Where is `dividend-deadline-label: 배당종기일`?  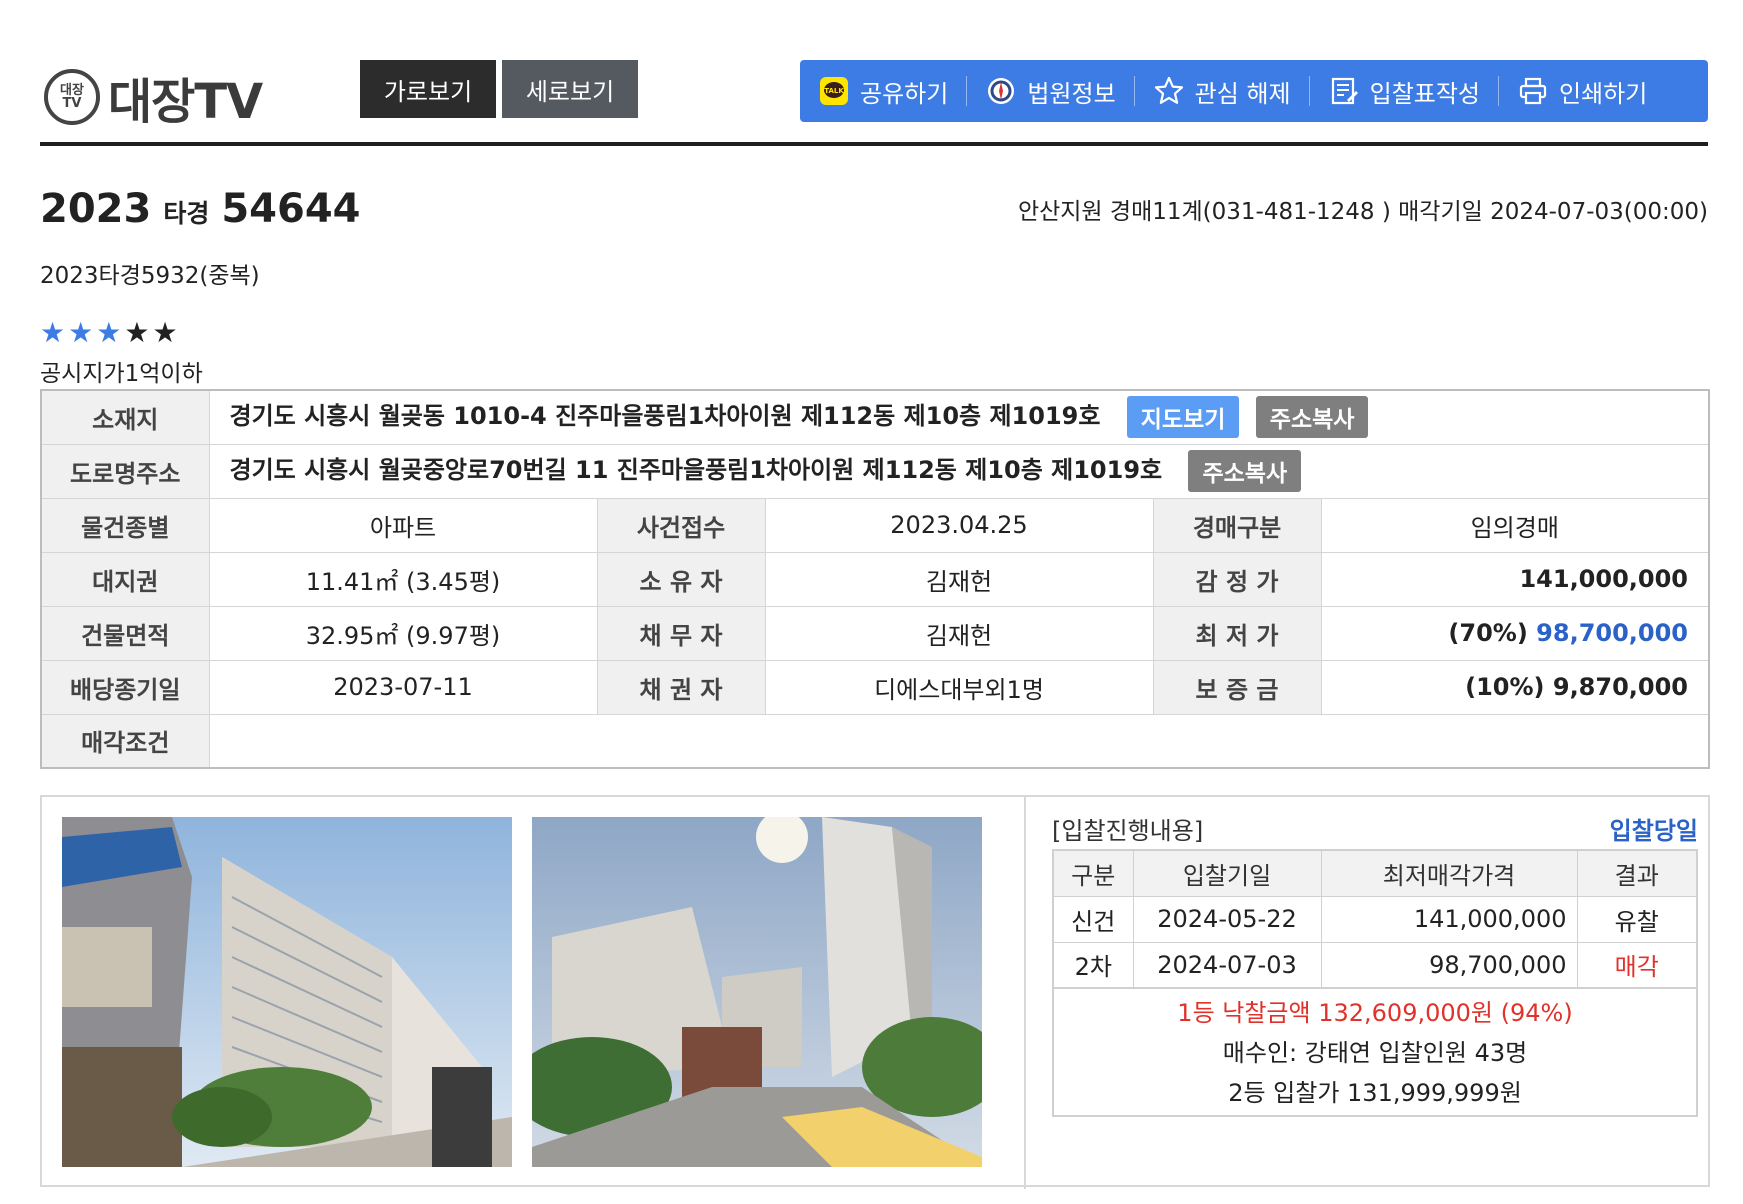 dividend-deadline-label: 배당종기일 is located at coordinates (125, 687).